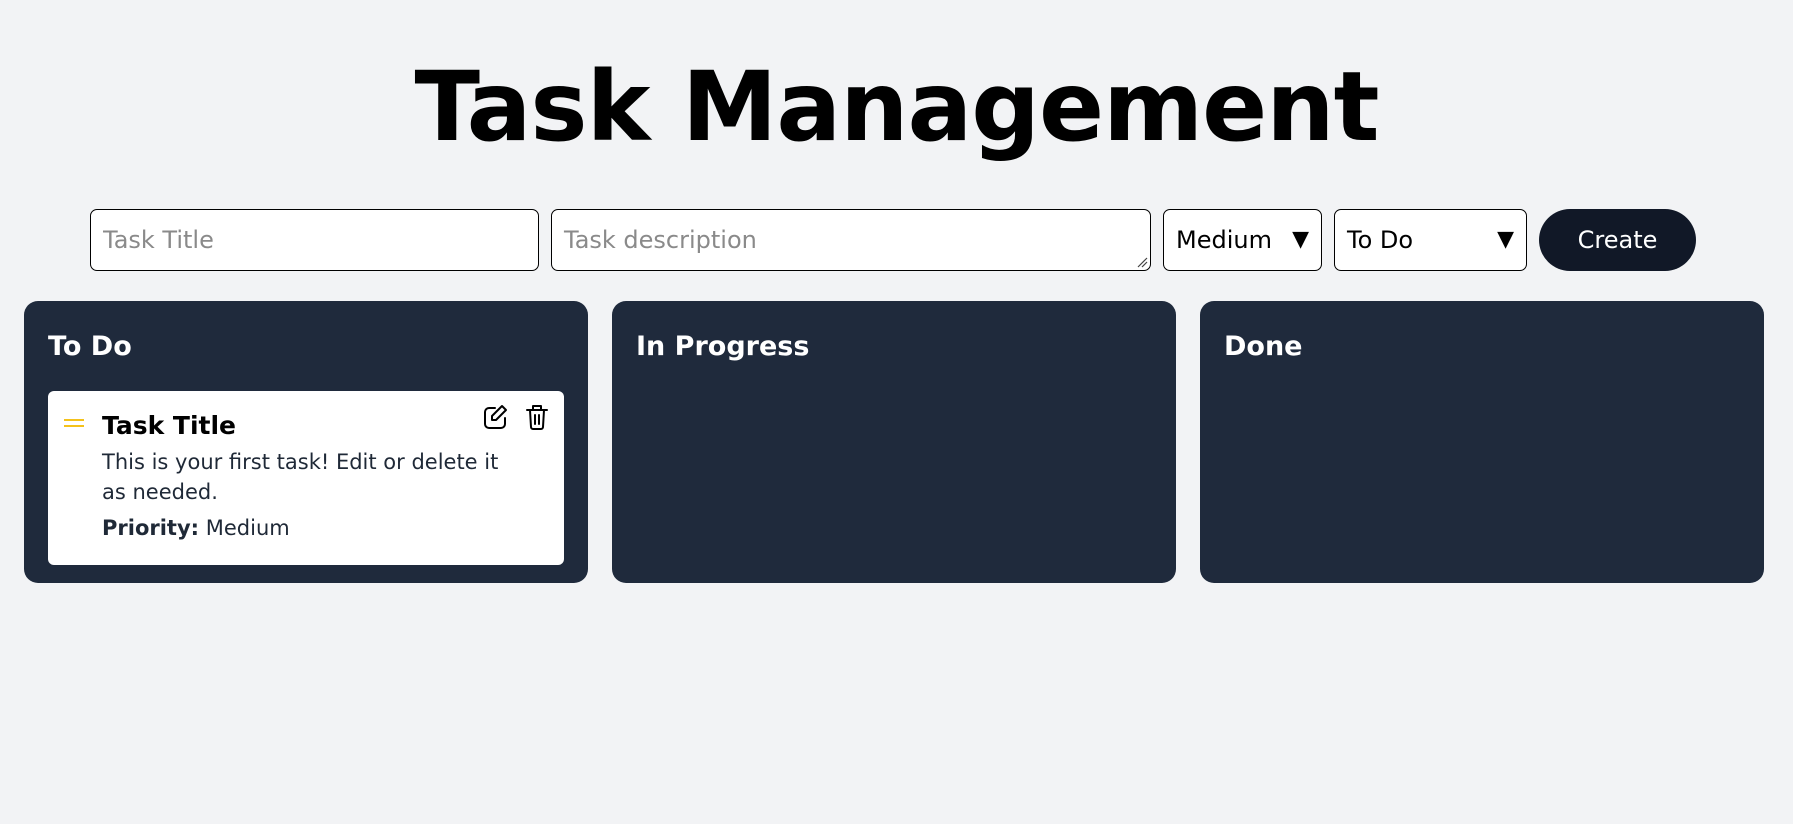  Describe the element at coordinates (1380, 240) in the screenshot. I see `status-select-value: To Do` at that location.